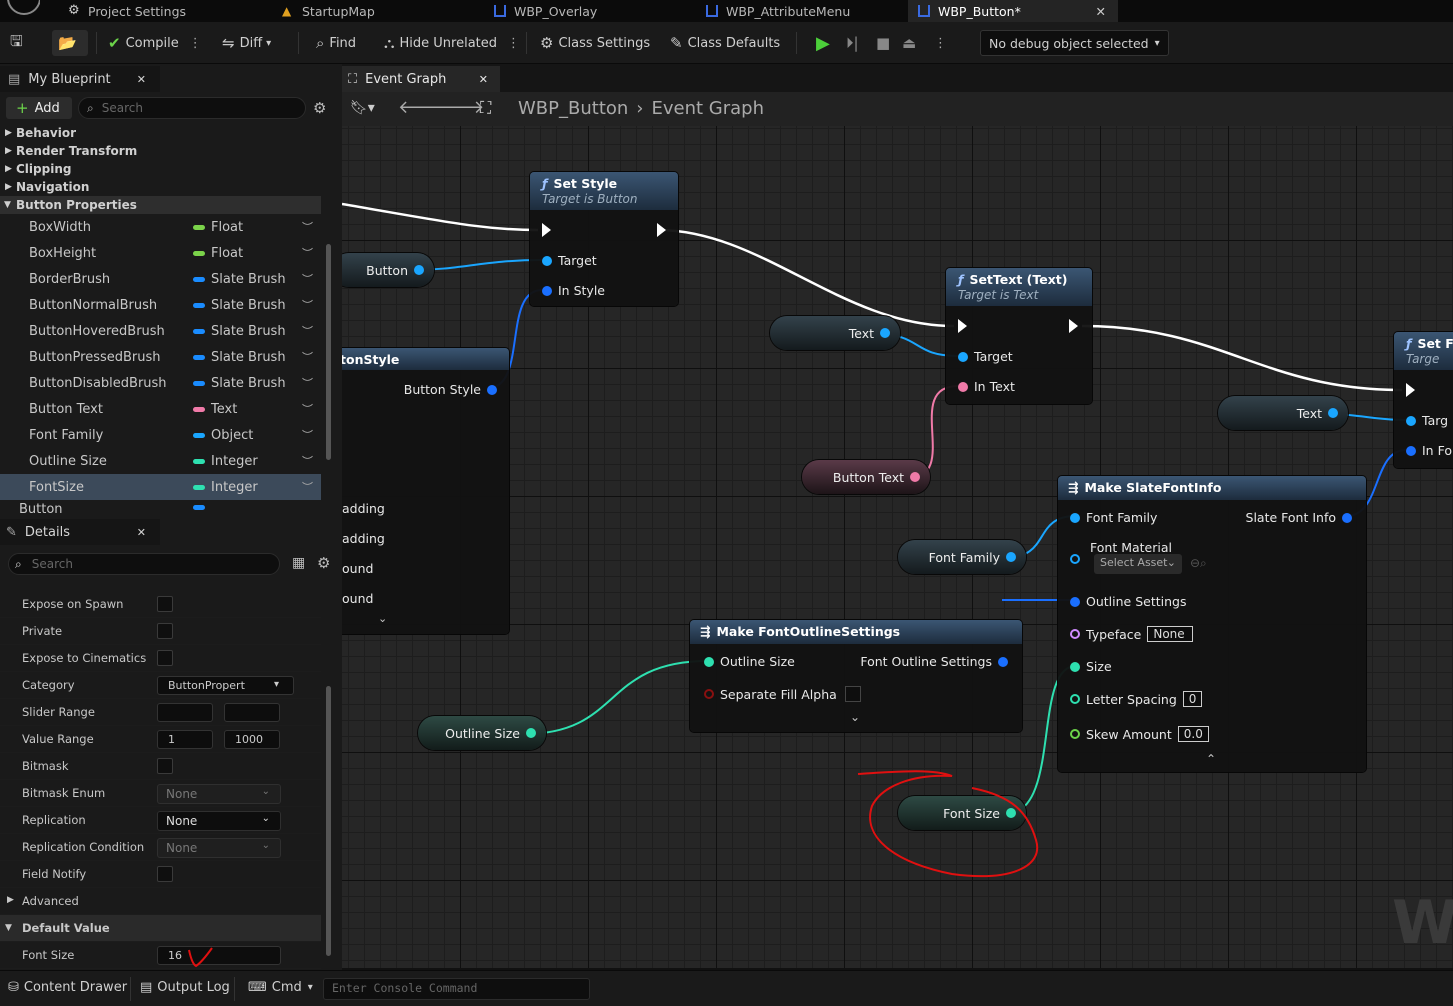 The width and height of the screenshot is (1453, 1006). I want to click on tab-wbp-overlay: WBP_Overlay, so click(545, 11).